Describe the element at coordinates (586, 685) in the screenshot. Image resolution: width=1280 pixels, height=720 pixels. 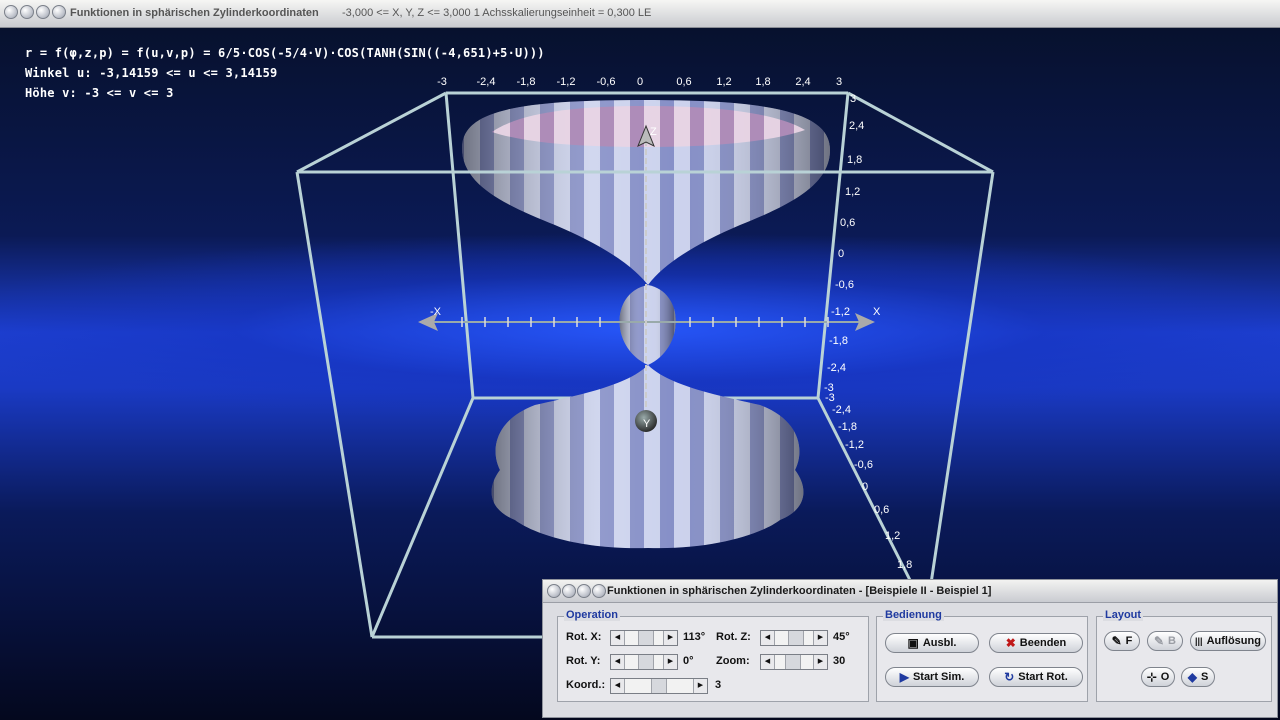
I see `koord-label: Koord.:` at that location.